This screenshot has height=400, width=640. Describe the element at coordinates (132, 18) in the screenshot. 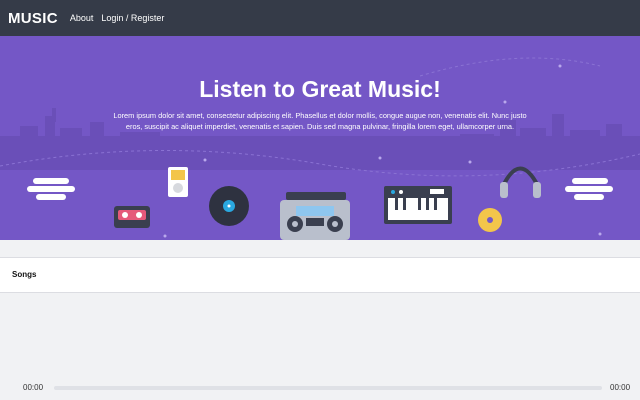

I see `nav-link-login-register: Login / Register` at that location.